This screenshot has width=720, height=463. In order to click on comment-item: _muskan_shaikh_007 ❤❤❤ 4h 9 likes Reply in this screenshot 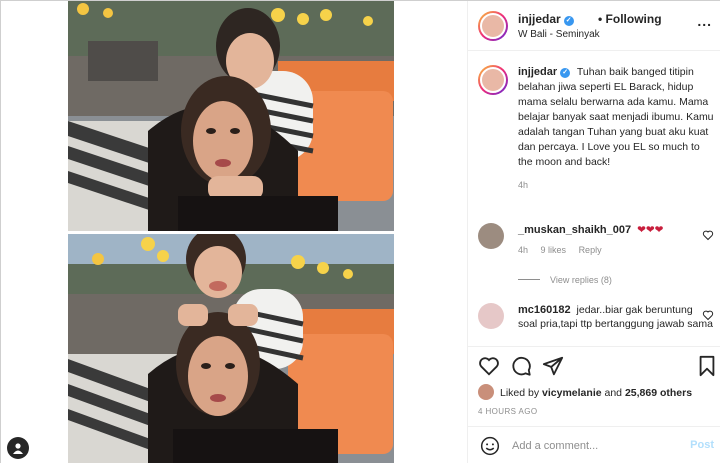, I will do `click(596, 239)`.